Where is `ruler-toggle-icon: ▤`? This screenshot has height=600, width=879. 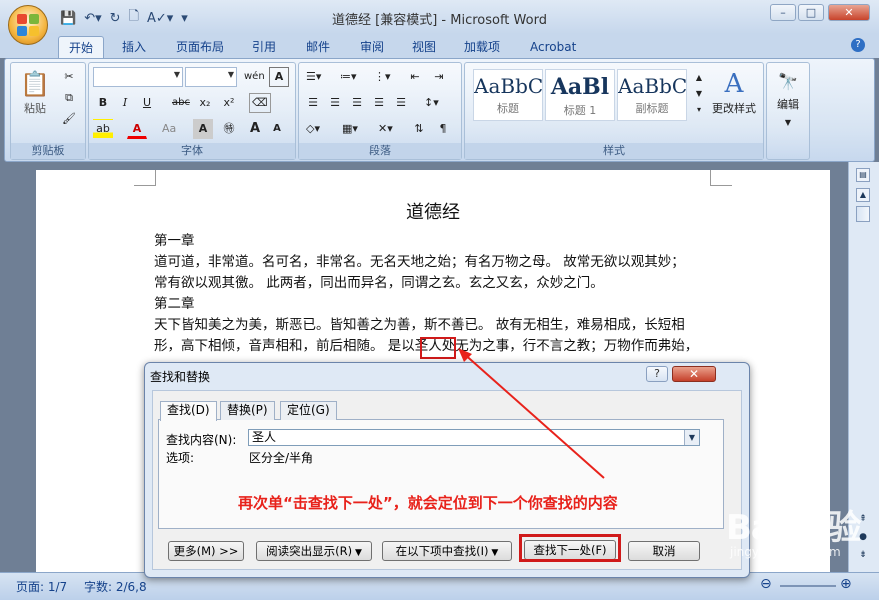 ruler-toggle-icon: ▤ is located at coordinates (863, 175).